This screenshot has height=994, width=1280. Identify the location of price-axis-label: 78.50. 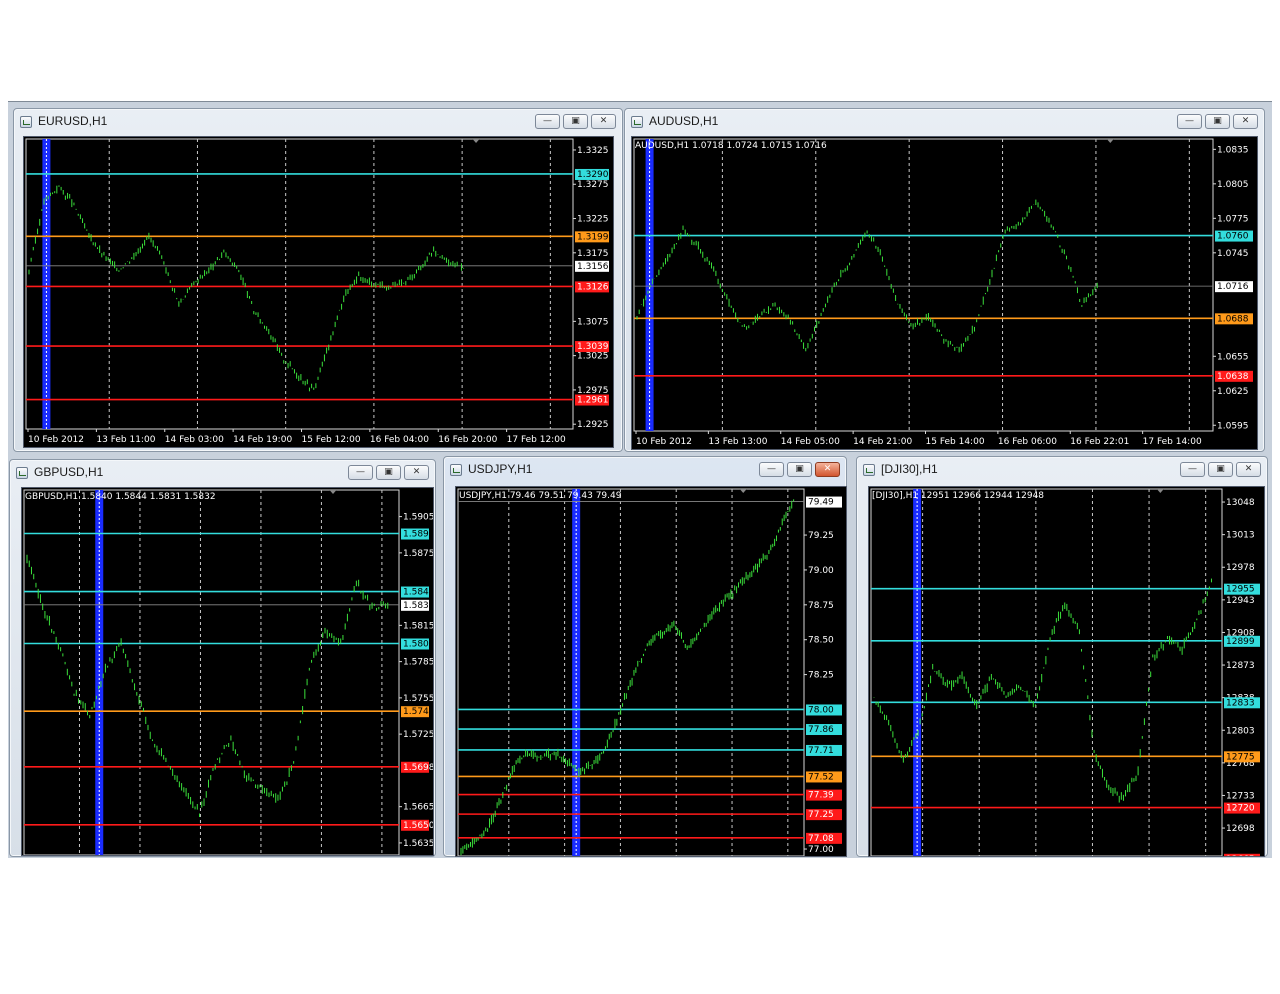
(821, 641).